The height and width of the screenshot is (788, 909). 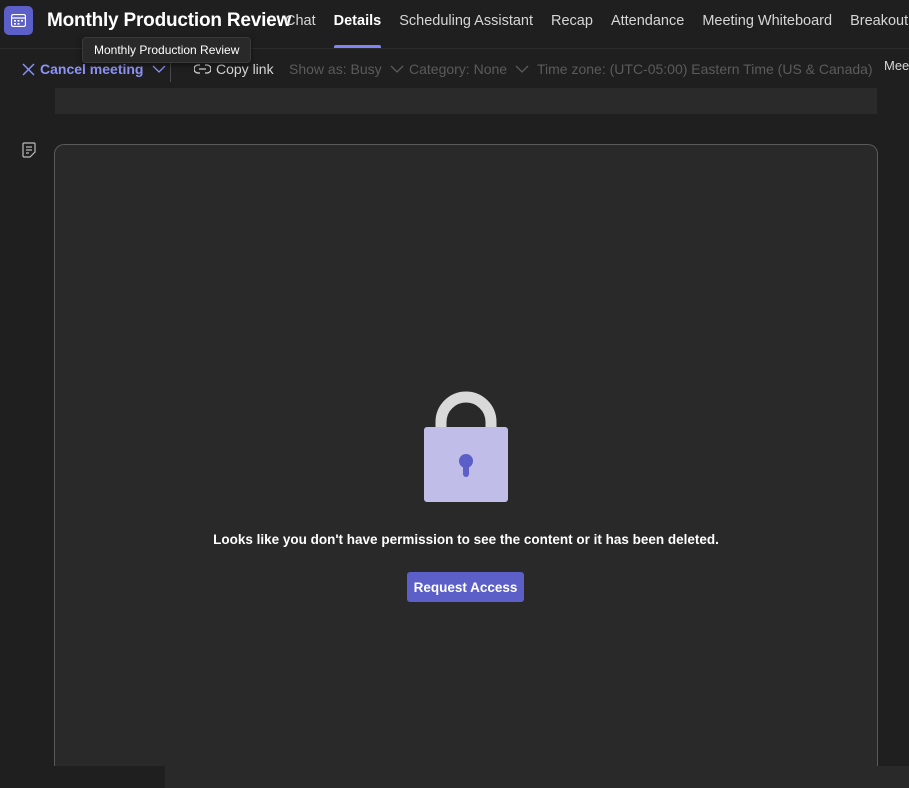 I want to click on tab-recap: Recap, so click(x=572, y=24).